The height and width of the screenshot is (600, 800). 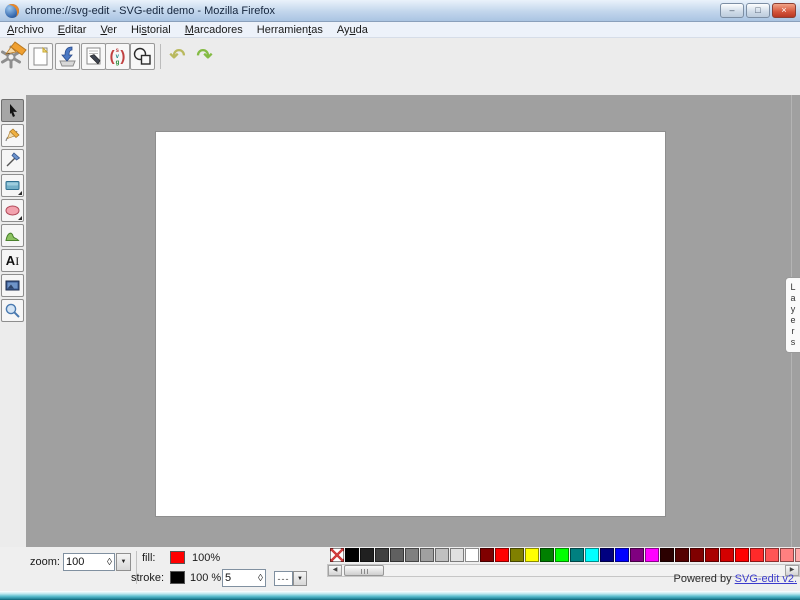 I want to click on text-tool-button: AI, so click(x=12, y=260).